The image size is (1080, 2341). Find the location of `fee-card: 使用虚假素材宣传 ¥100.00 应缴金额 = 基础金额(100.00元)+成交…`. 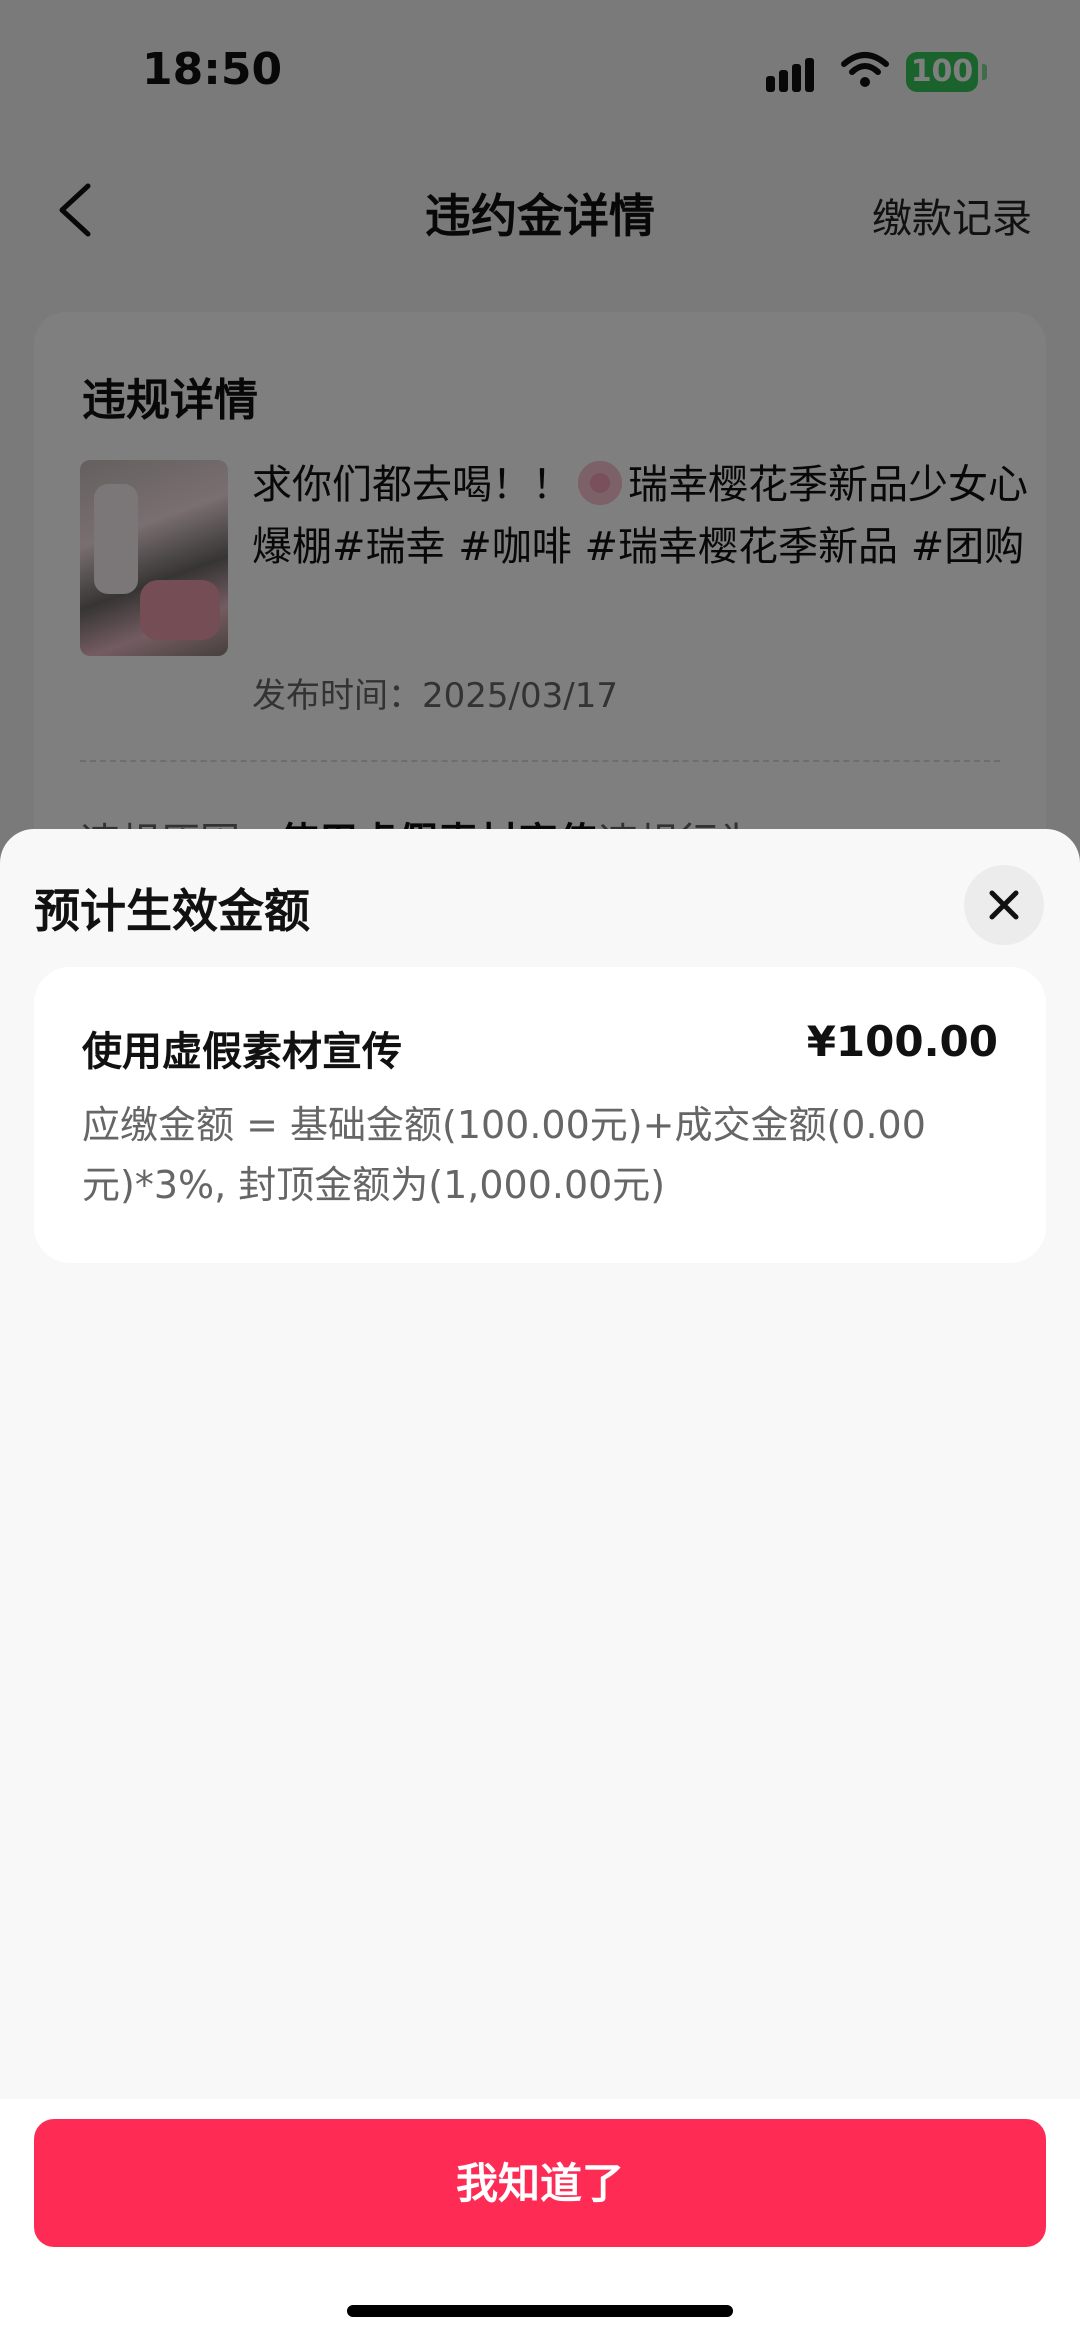

fee-card: 使用虚假素材宣传 ¥100.00 应缴金额 = 基础金额(100.00元)+成交… is located at coordinates (540, 1115).